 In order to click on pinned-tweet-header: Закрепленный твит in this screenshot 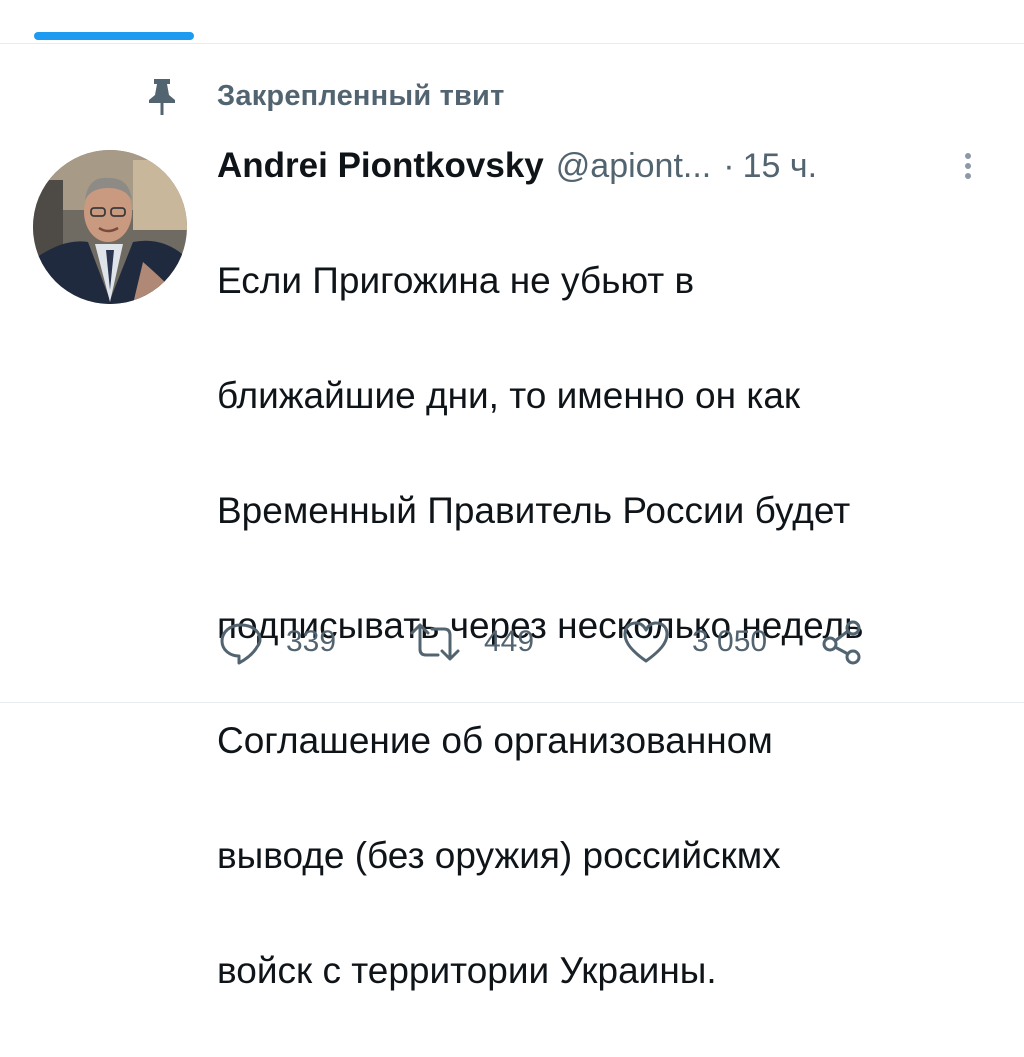, I will do `click(324, 96)`.